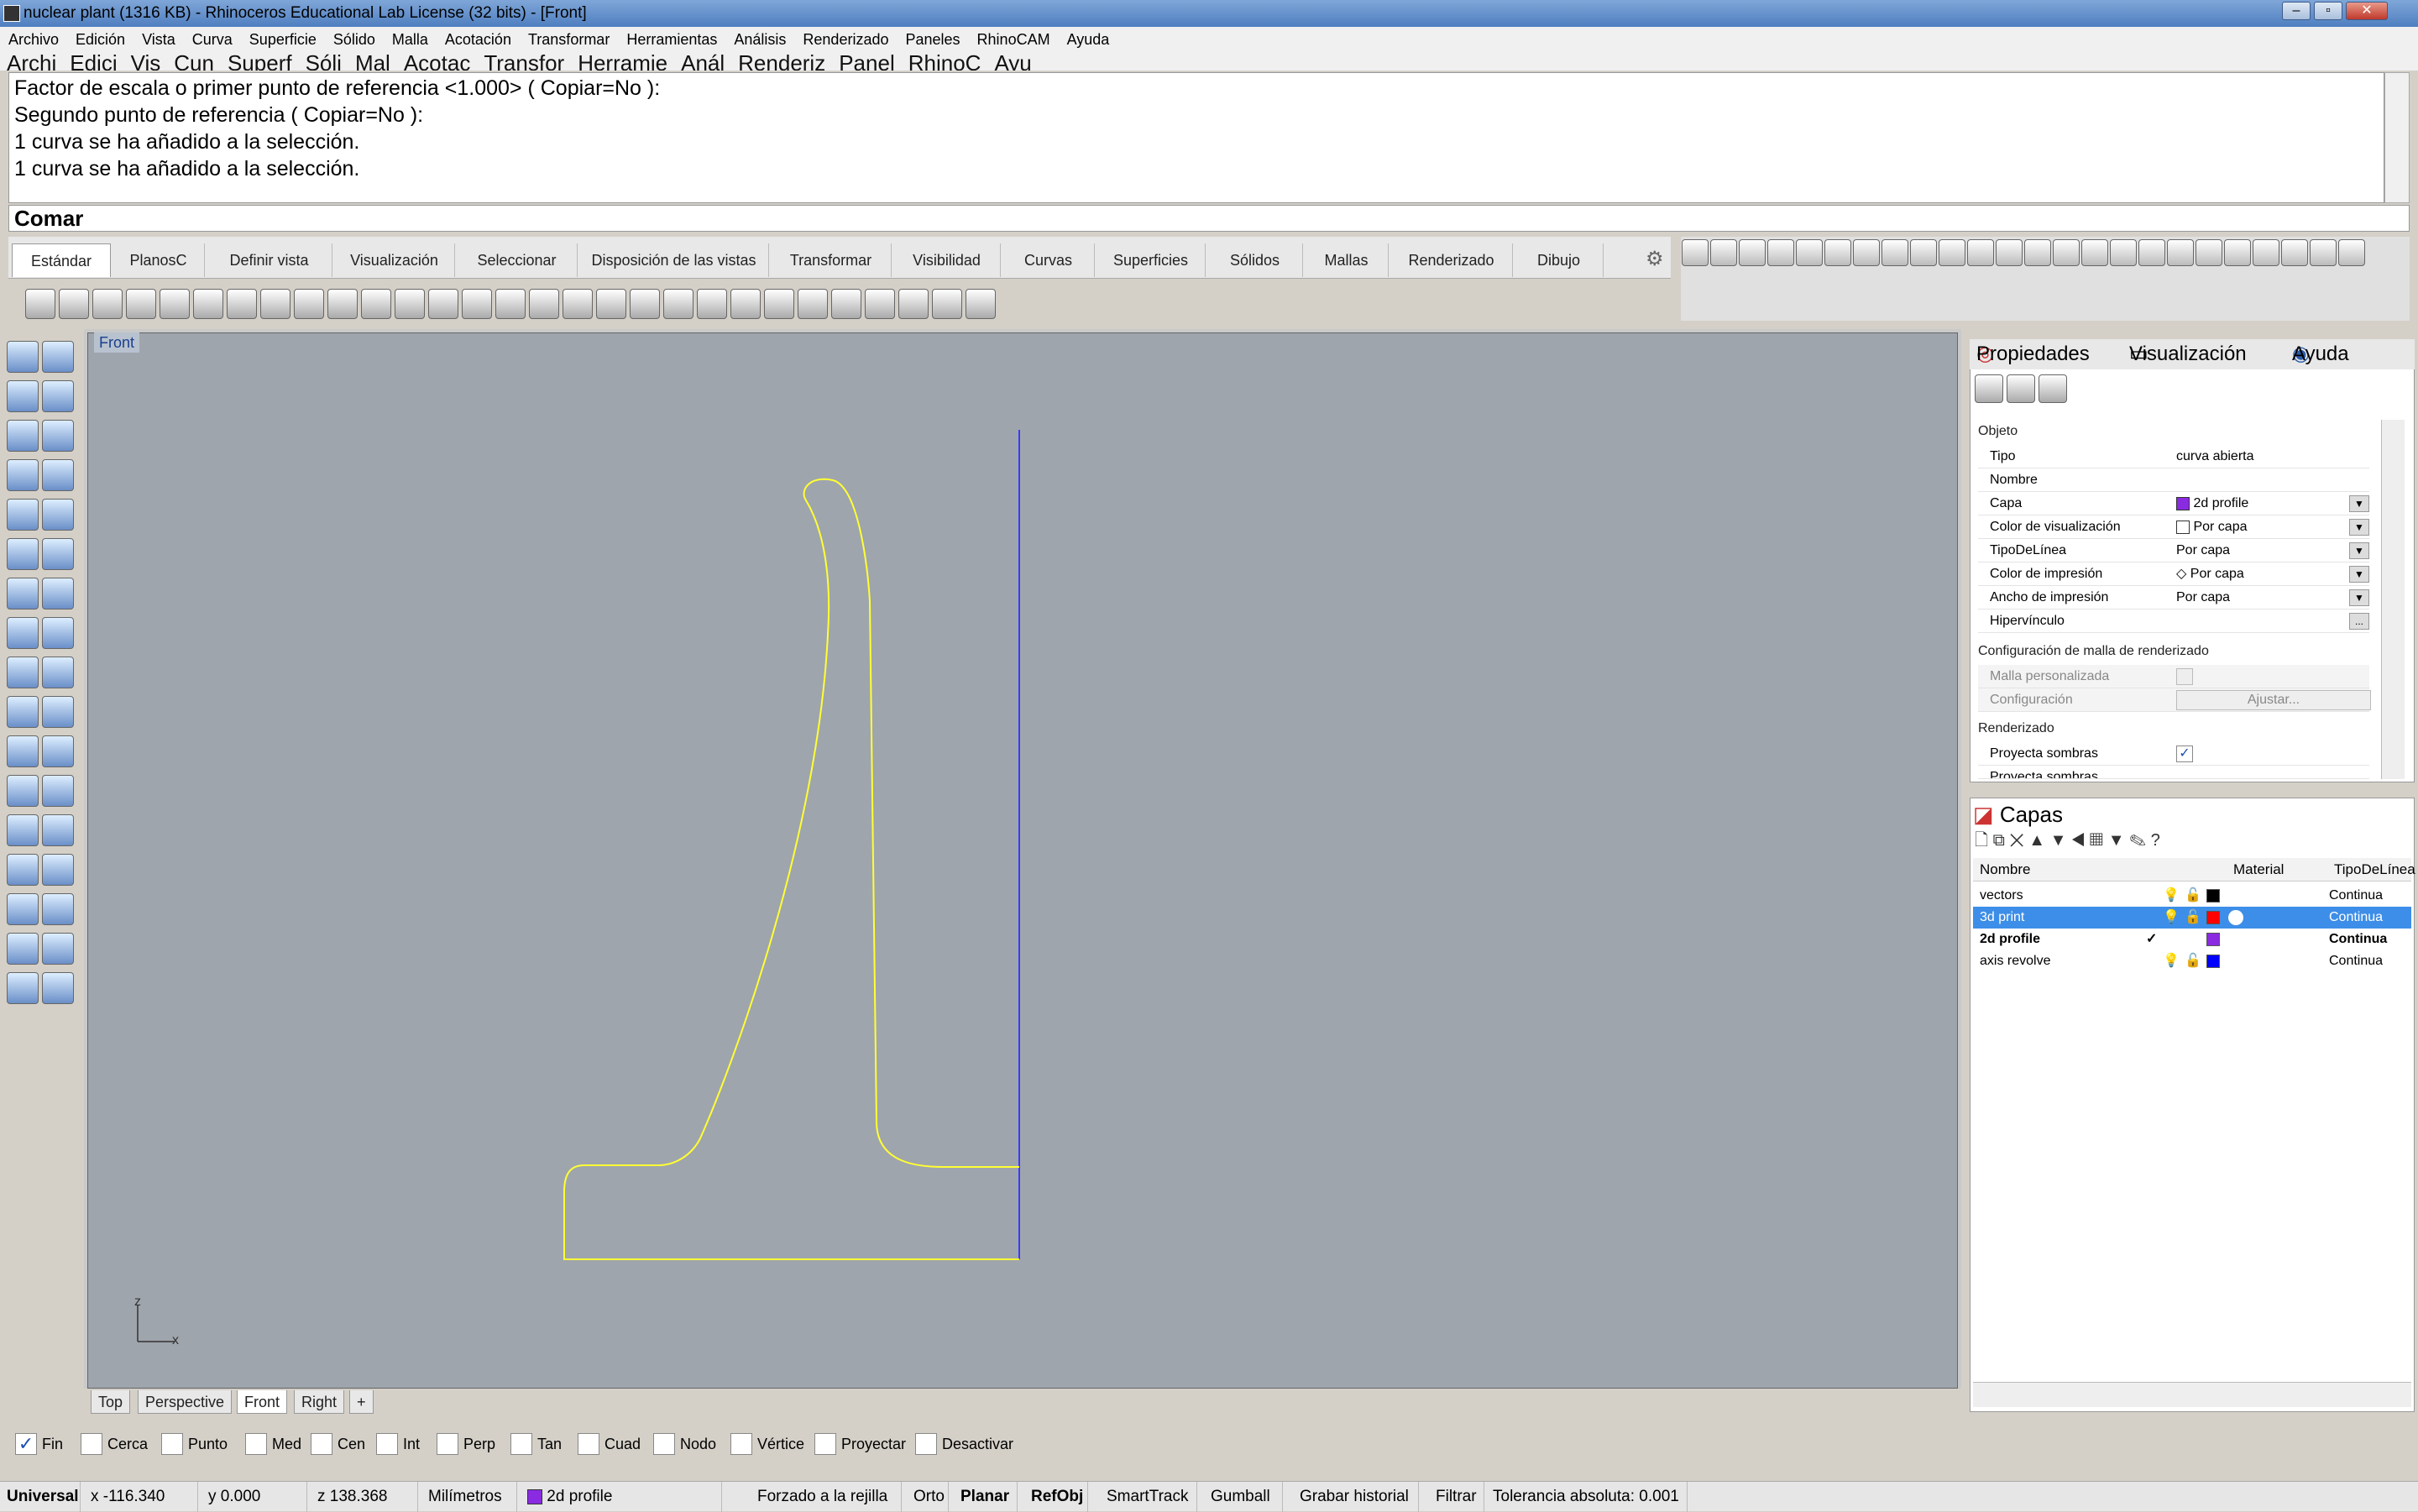  What do you see at coordinates (194, 61) in the screenshot?
I see `menu2-item: Cun` at bounding box center [194, 61].